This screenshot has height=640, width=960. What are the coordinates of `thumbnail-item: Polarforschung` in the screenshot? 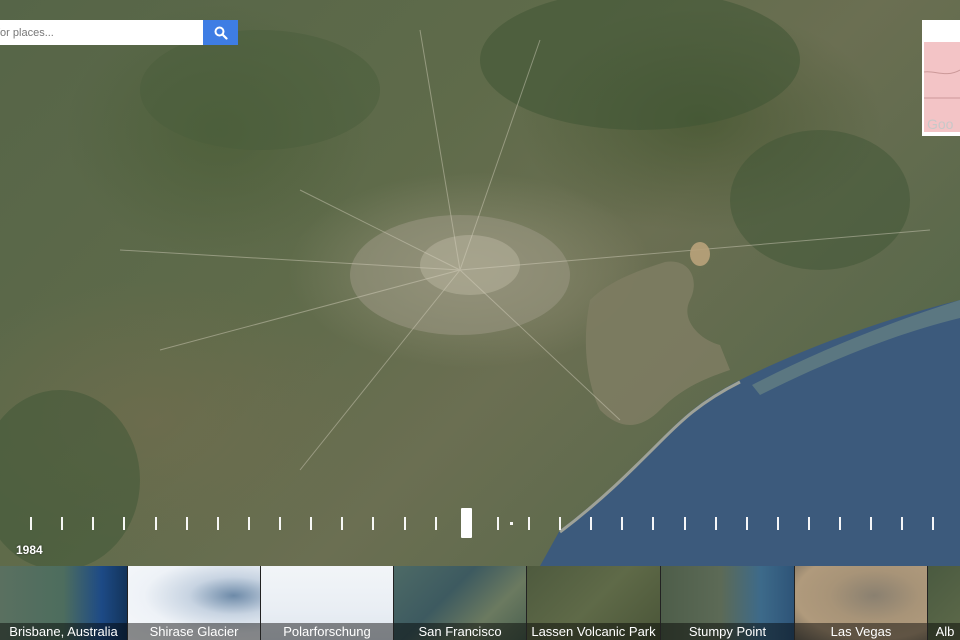 It's located at (327, 603).